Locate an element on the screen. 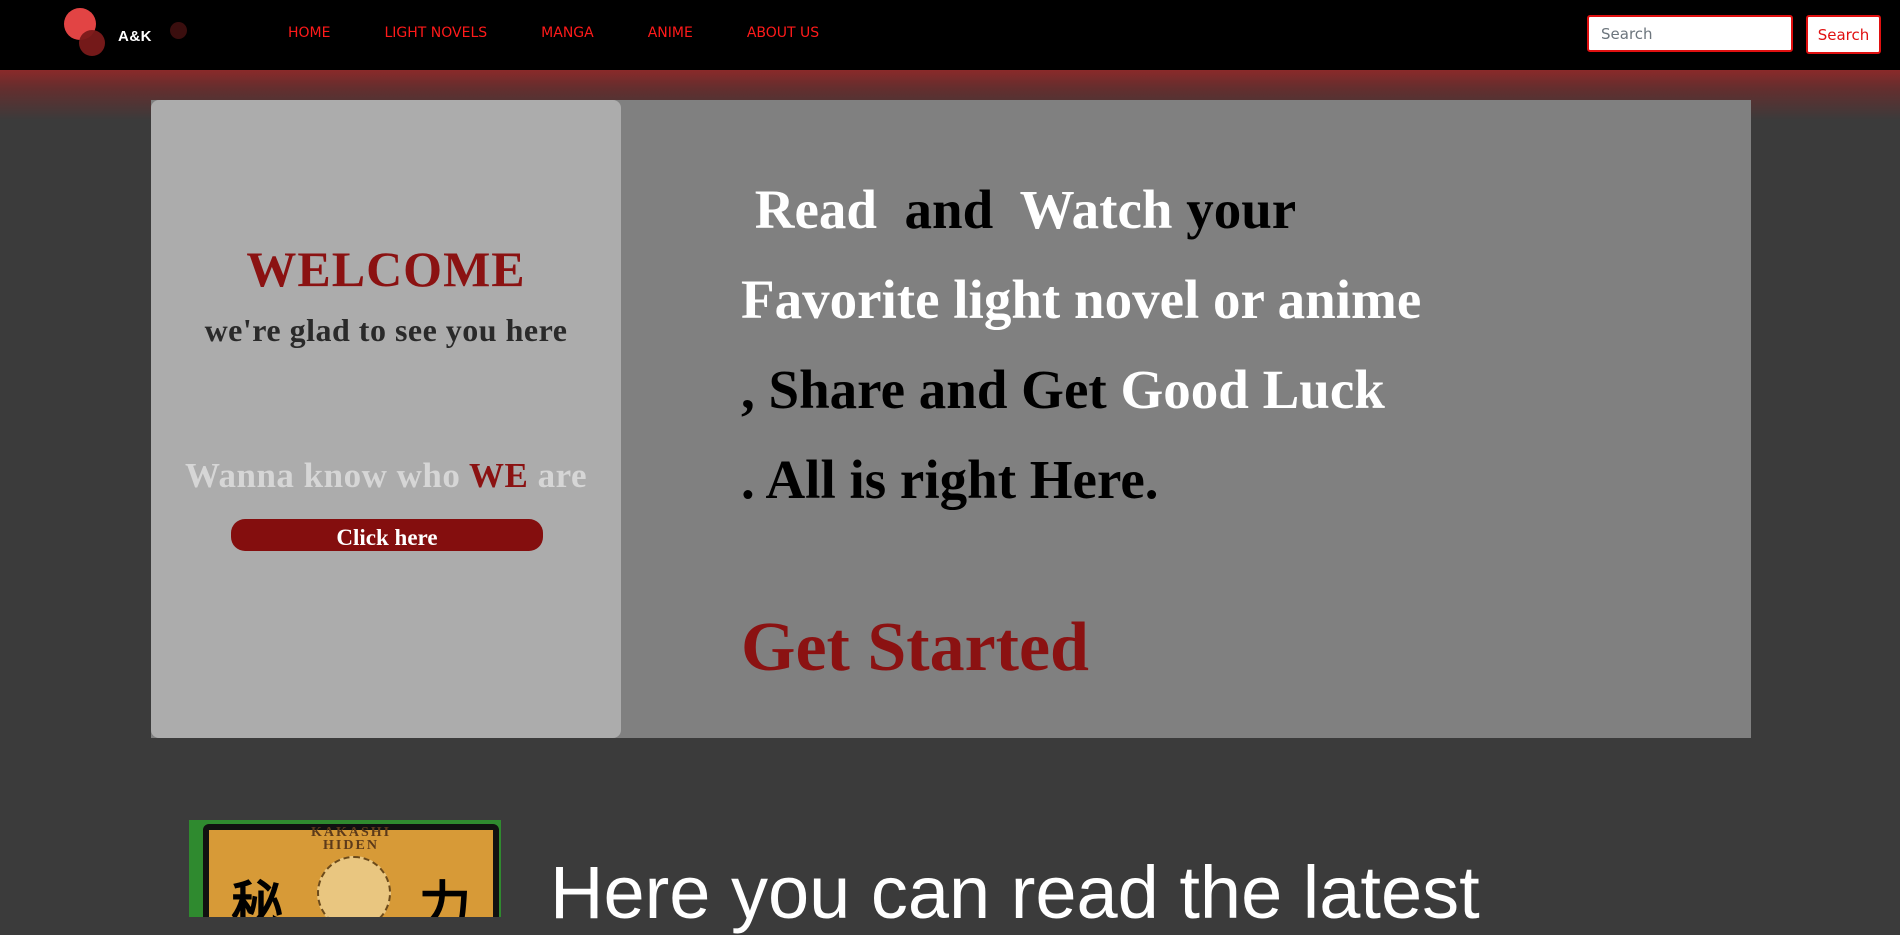 The width and height of the screenshot is (1900, 935). search-input is located at coordinates (1690, 33).